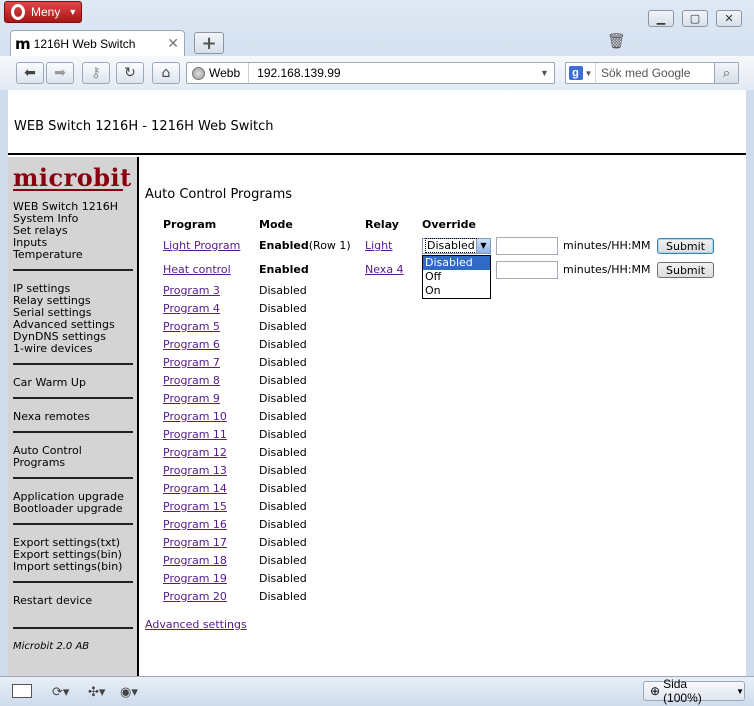 This screenshot has height=706, width=754. Describe the element at coordinates (616, 42) in the screenshot. I see `trash-icon: 🗑` at that location.